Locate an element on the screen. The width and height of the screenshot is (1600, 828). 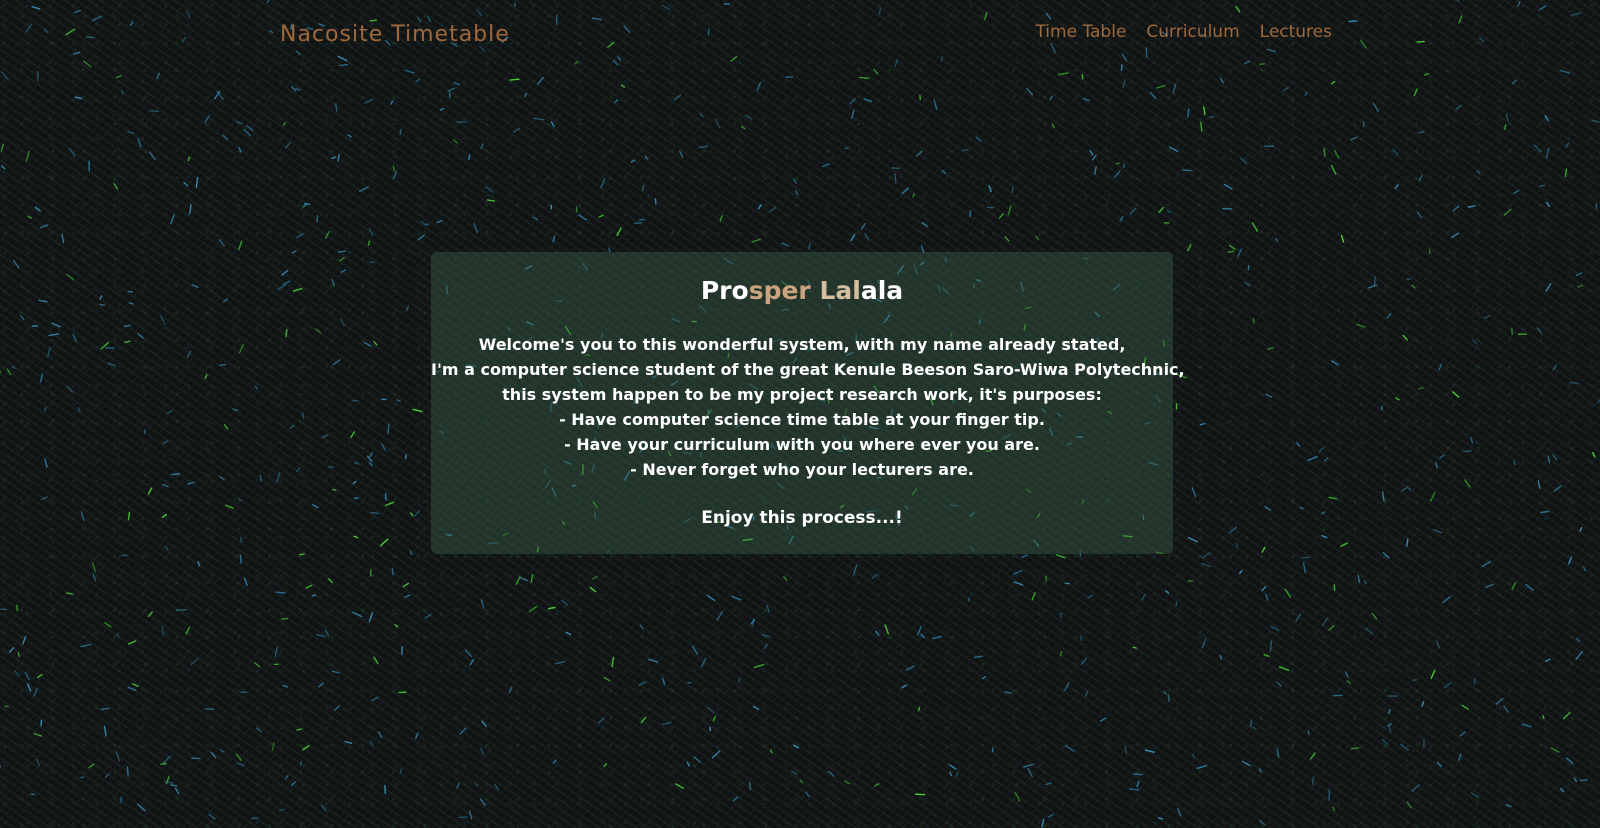
nav-link-lectures: Lectures is located at coordinates (1296, 32).